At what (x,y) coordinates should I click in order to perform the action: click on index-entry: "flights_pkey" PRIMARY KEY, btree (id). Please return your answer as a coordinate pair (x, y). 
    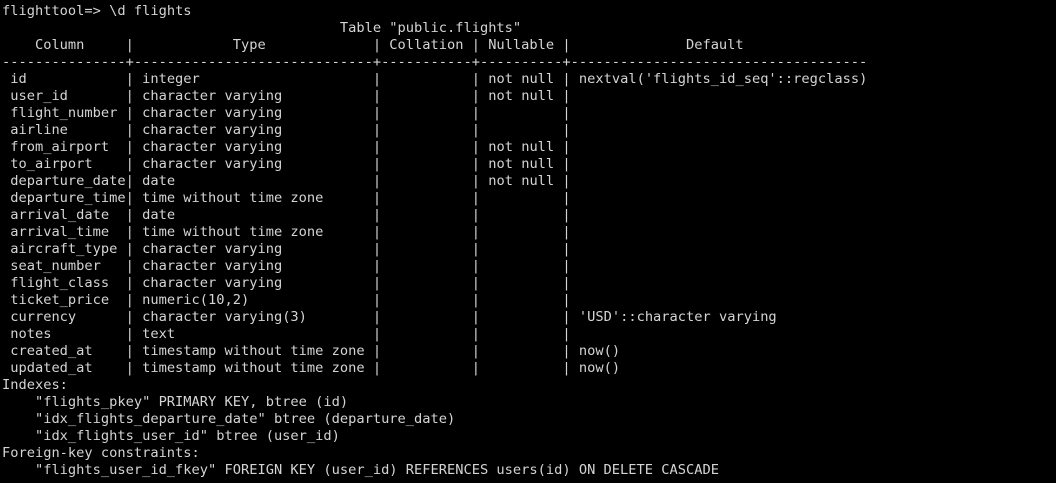
    Looking at the image, I should click on (175, 402).